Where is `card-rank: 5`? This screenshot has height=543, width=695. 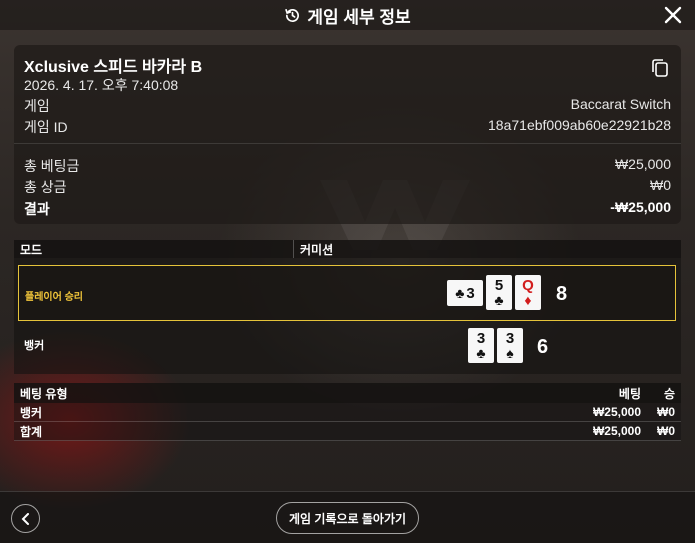 card-rank: 5 is located at coordinates (499, 285).